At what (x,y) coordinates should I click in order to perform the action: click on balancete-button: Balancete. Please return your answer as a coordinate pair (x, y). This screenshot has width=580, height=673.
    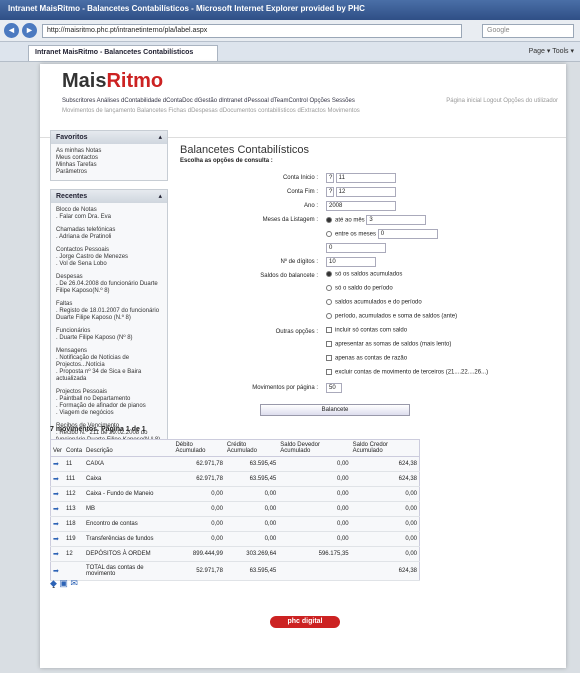
    Looking at the image, I should click on (335, 410).